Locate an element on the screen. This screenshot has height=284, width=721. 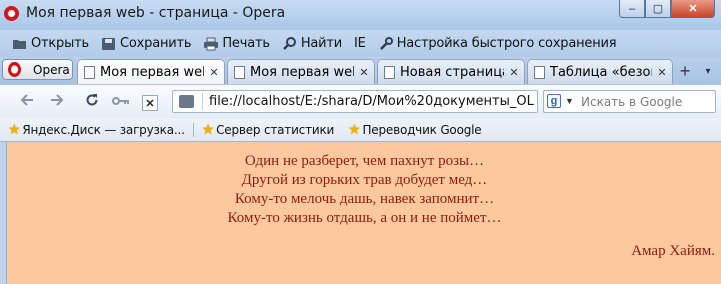
maximize-button: ▢ is located at coordinates (658, 9).